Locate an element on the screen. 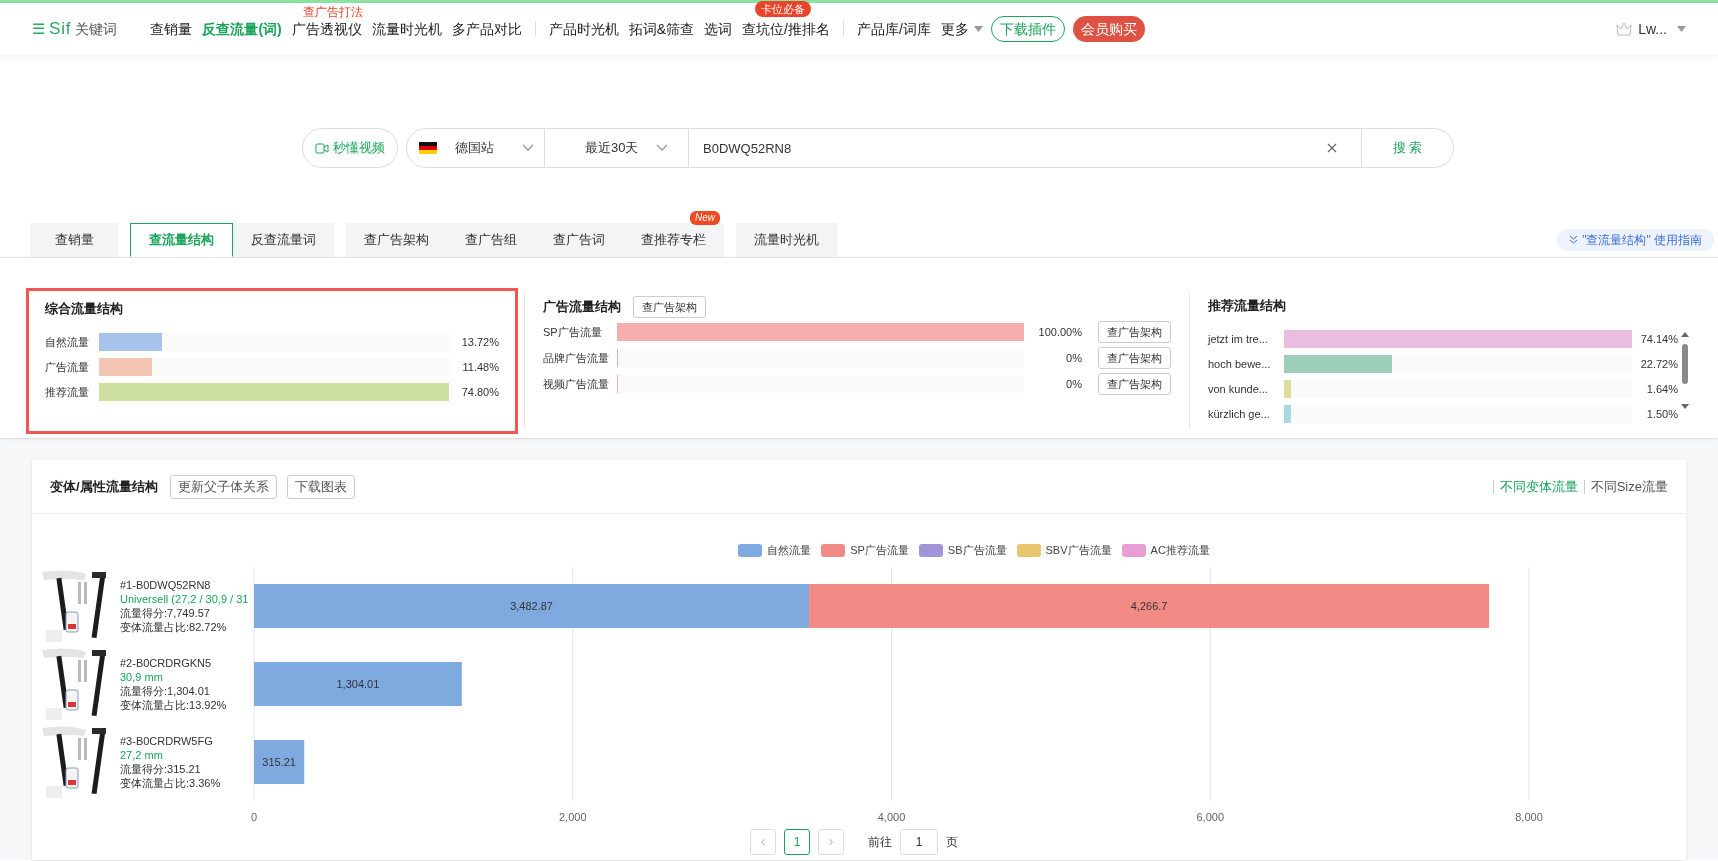 This screenshot has height=861, width=1718. row-label: 视频广告流量 is located at coordinates (576, 384).